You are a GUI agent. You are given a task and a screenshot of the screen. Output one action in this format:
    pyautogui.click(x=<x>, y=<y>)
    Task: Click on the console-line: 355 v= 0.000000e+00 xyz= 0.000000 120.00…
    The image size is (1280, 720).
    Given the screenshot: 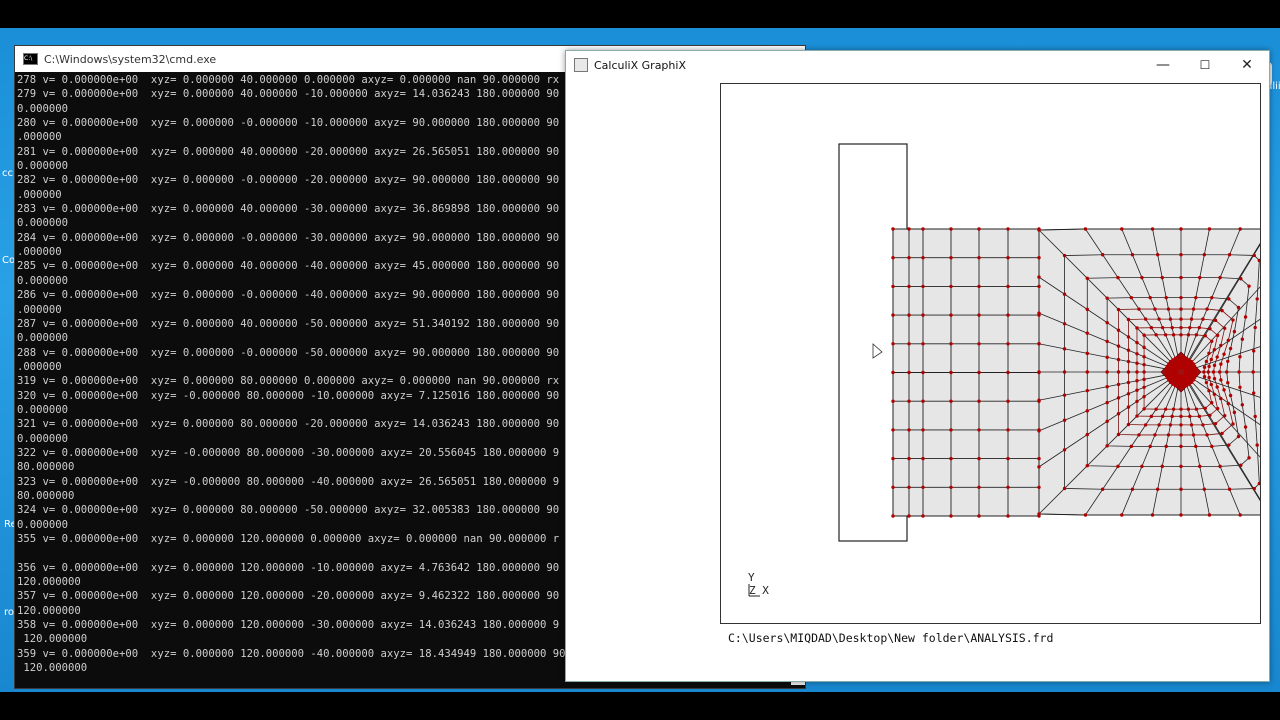 What is the action you would take?
    pyautogui.click(x=288, y=539)
    